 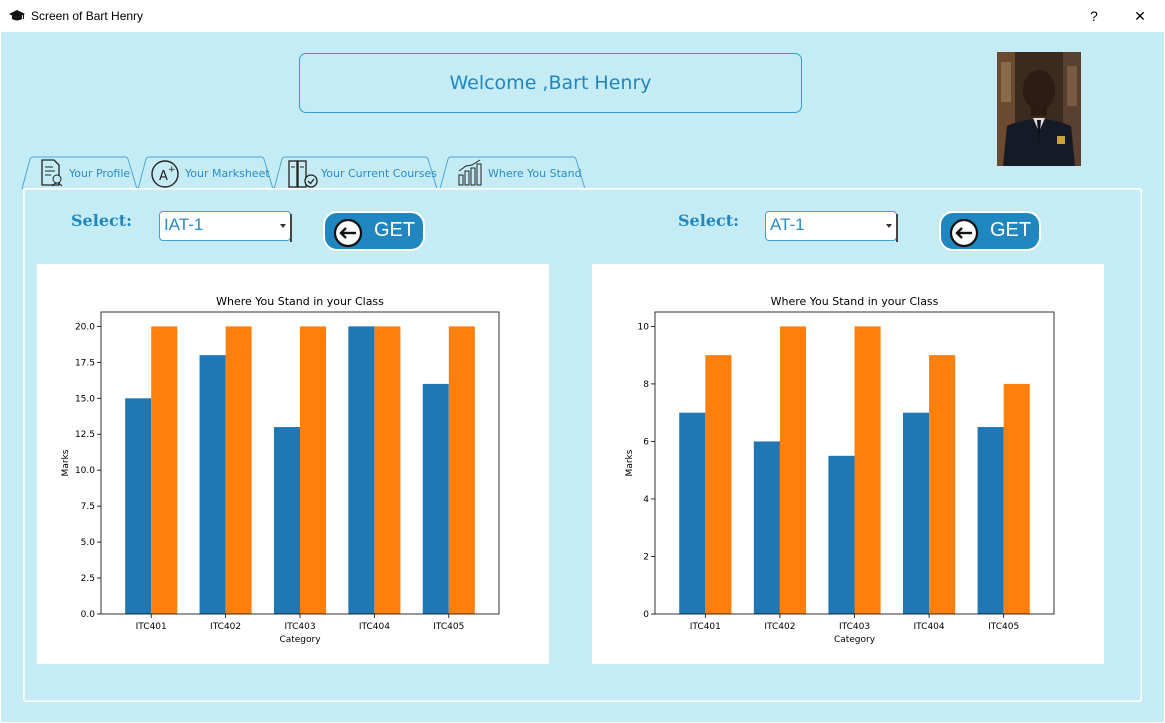 I want to click on right-exam-select: AT-1, so click(x=831, y=226).